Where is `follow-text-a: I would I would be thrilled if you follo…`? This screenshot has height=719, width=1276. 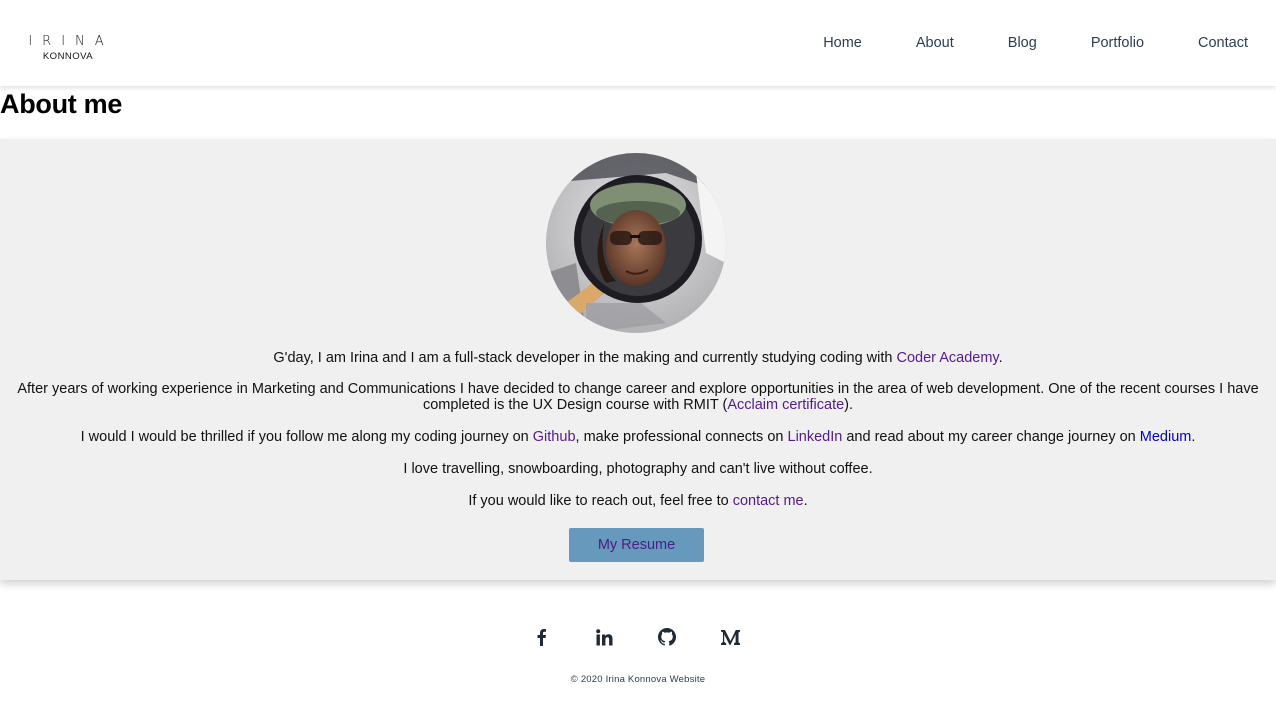 follow-text-a: I would I would be thrilled if you follo… is located at coordinates (306, 437).